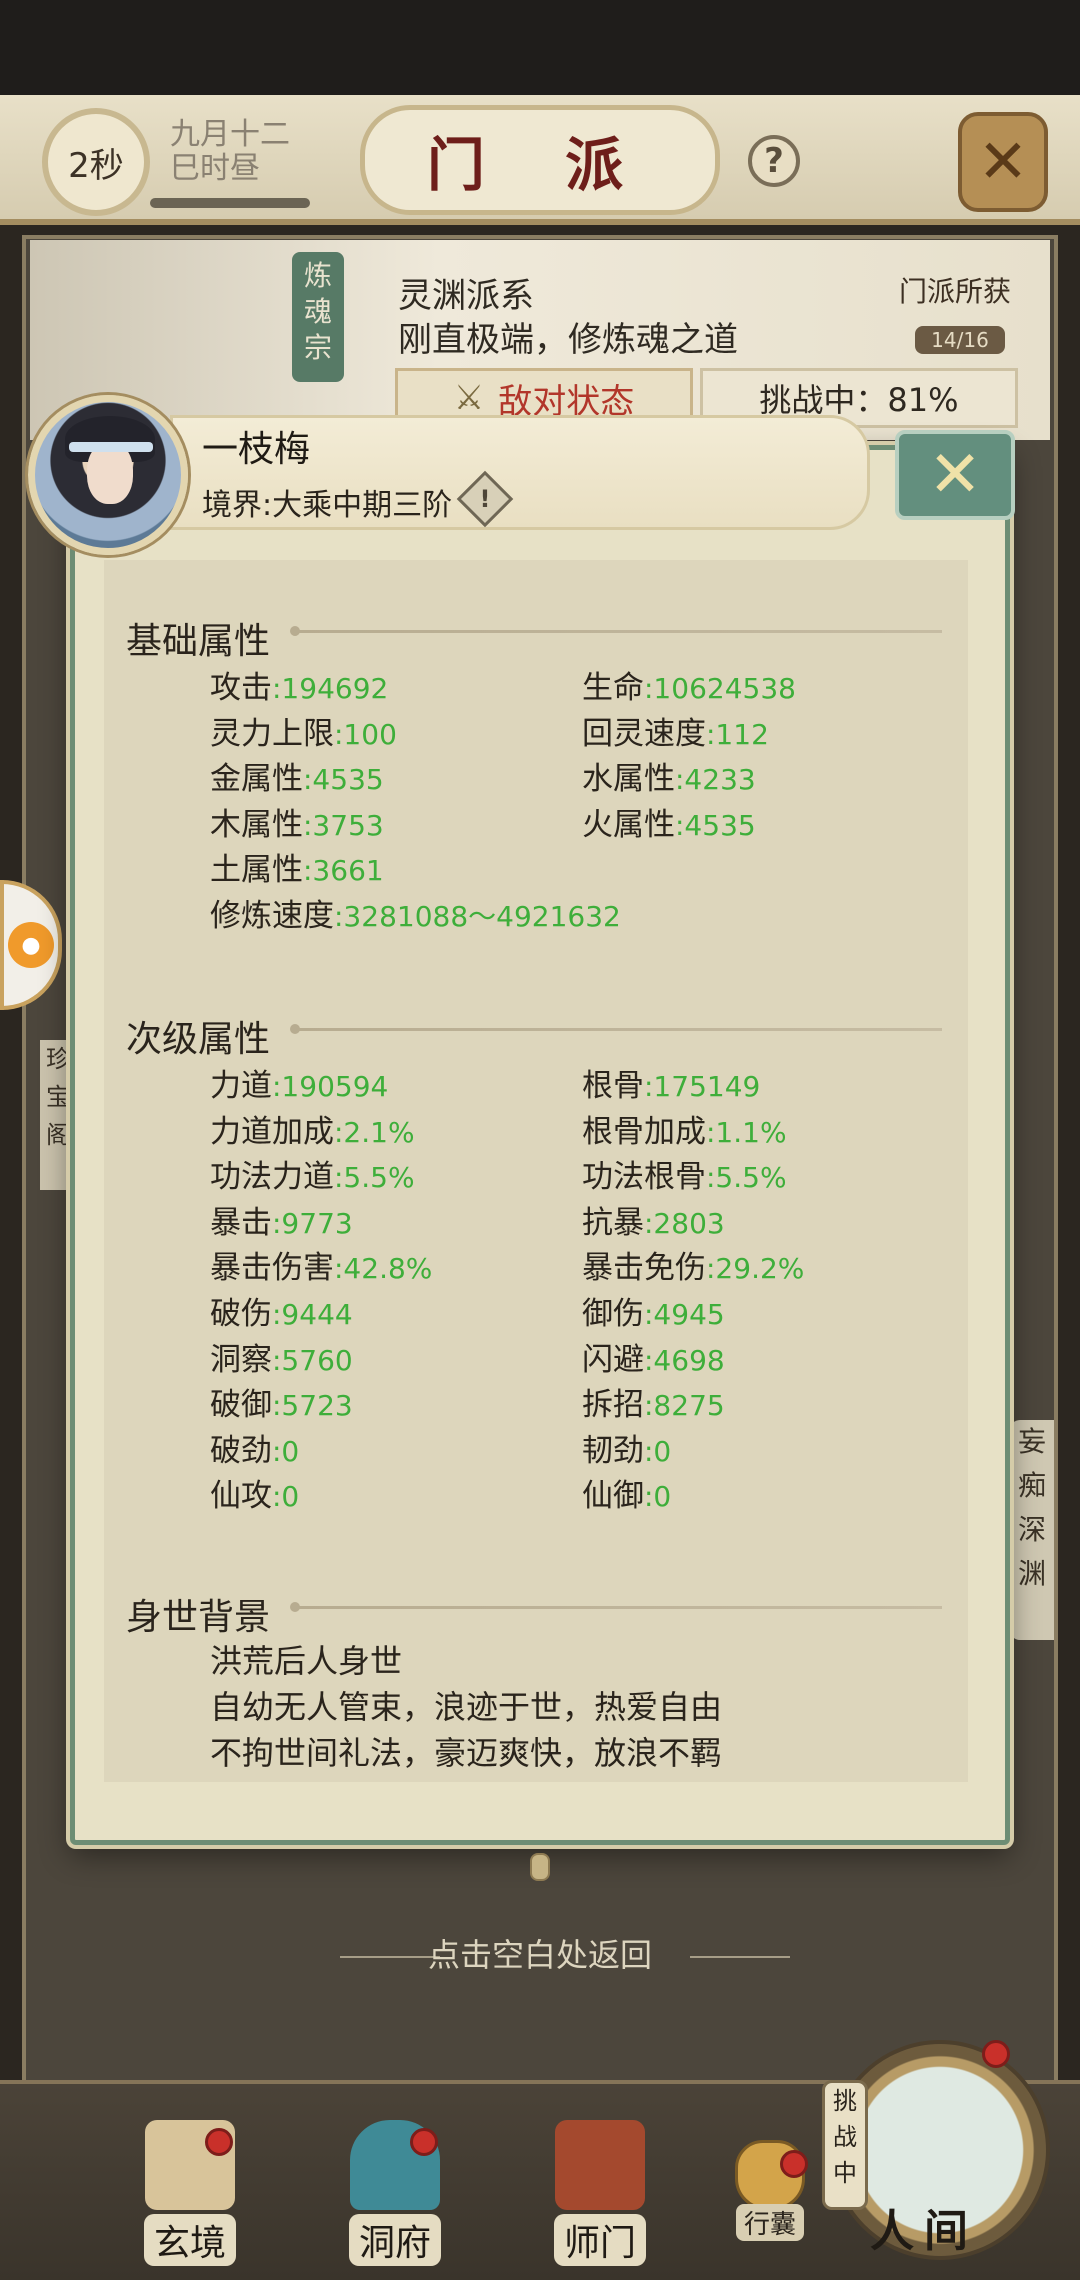 The height and width of the screenshot is (2280, 1080). I want to click on stat-value: :5723, so click(312, 1406).